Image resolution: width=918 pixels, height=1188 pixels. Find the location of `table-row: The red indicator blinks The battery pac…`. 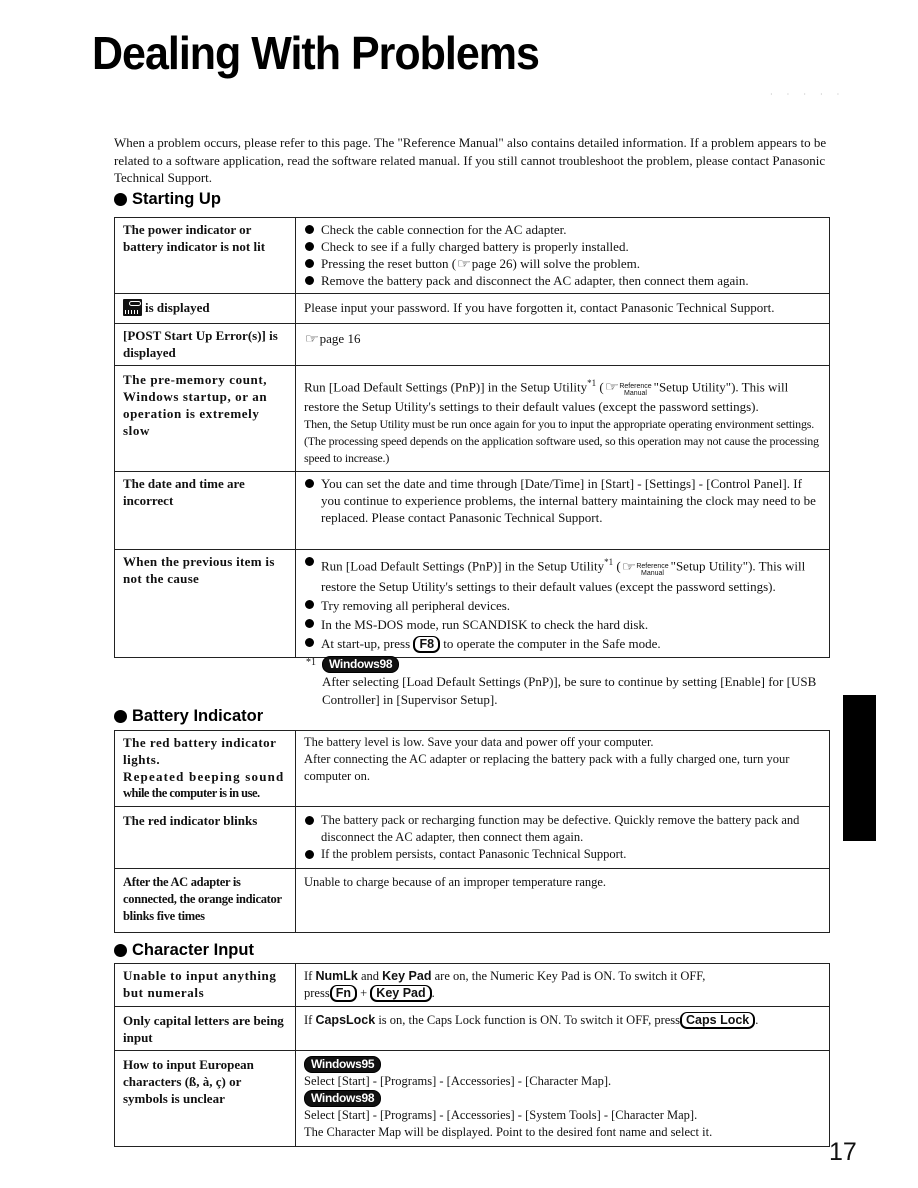

table-row: The red indicator blinks The battery pac… is located at coordinates (472, 837).